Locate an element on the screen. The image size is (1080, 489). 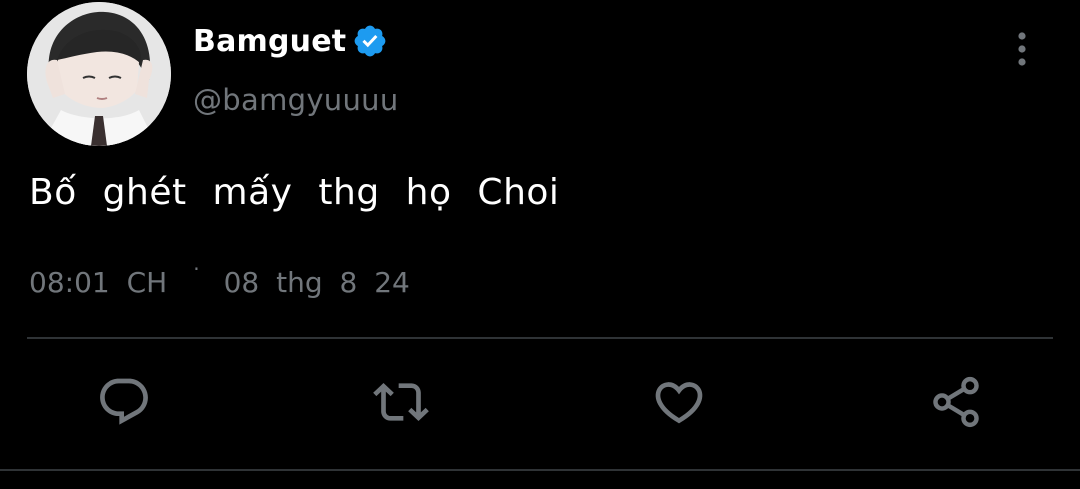
avatar-image is located at coordinates (99, 74).